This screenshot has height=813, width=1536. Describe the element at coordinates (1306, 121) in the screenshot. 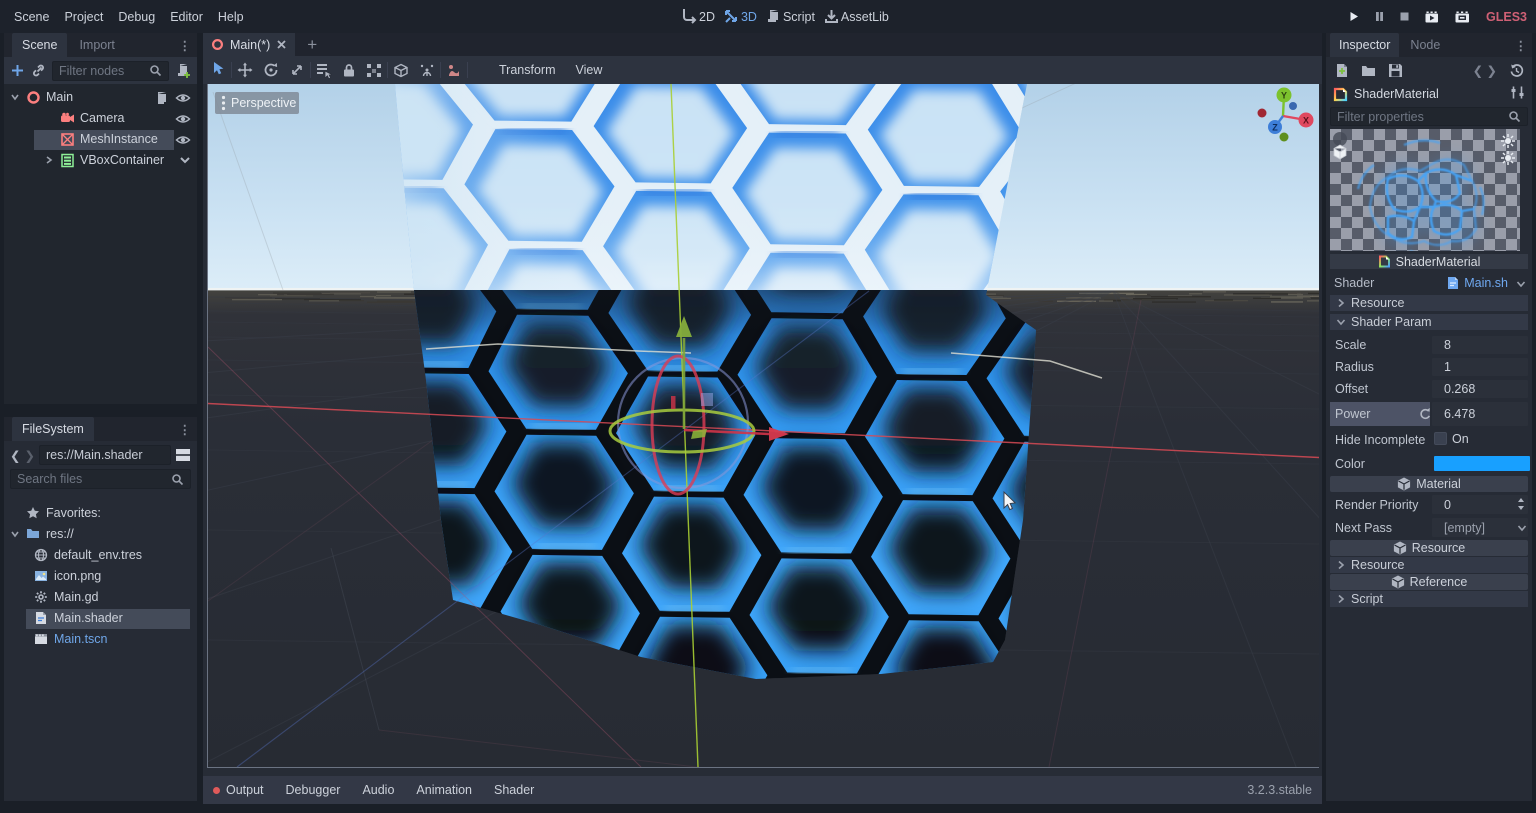

I see `svg-text: X` at that location.